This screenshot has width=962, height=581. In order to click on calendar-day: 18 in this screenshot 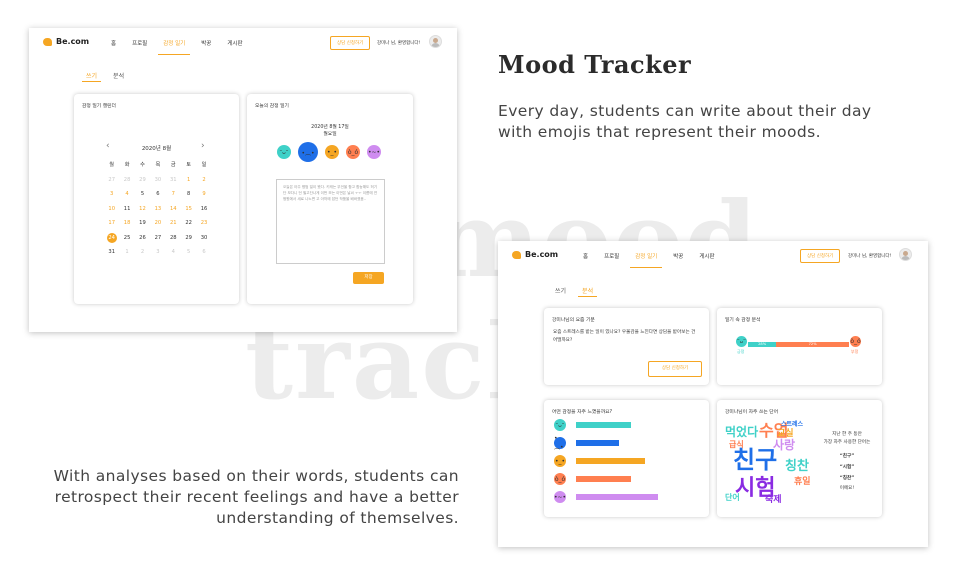, I will do `click(126, 223)`.